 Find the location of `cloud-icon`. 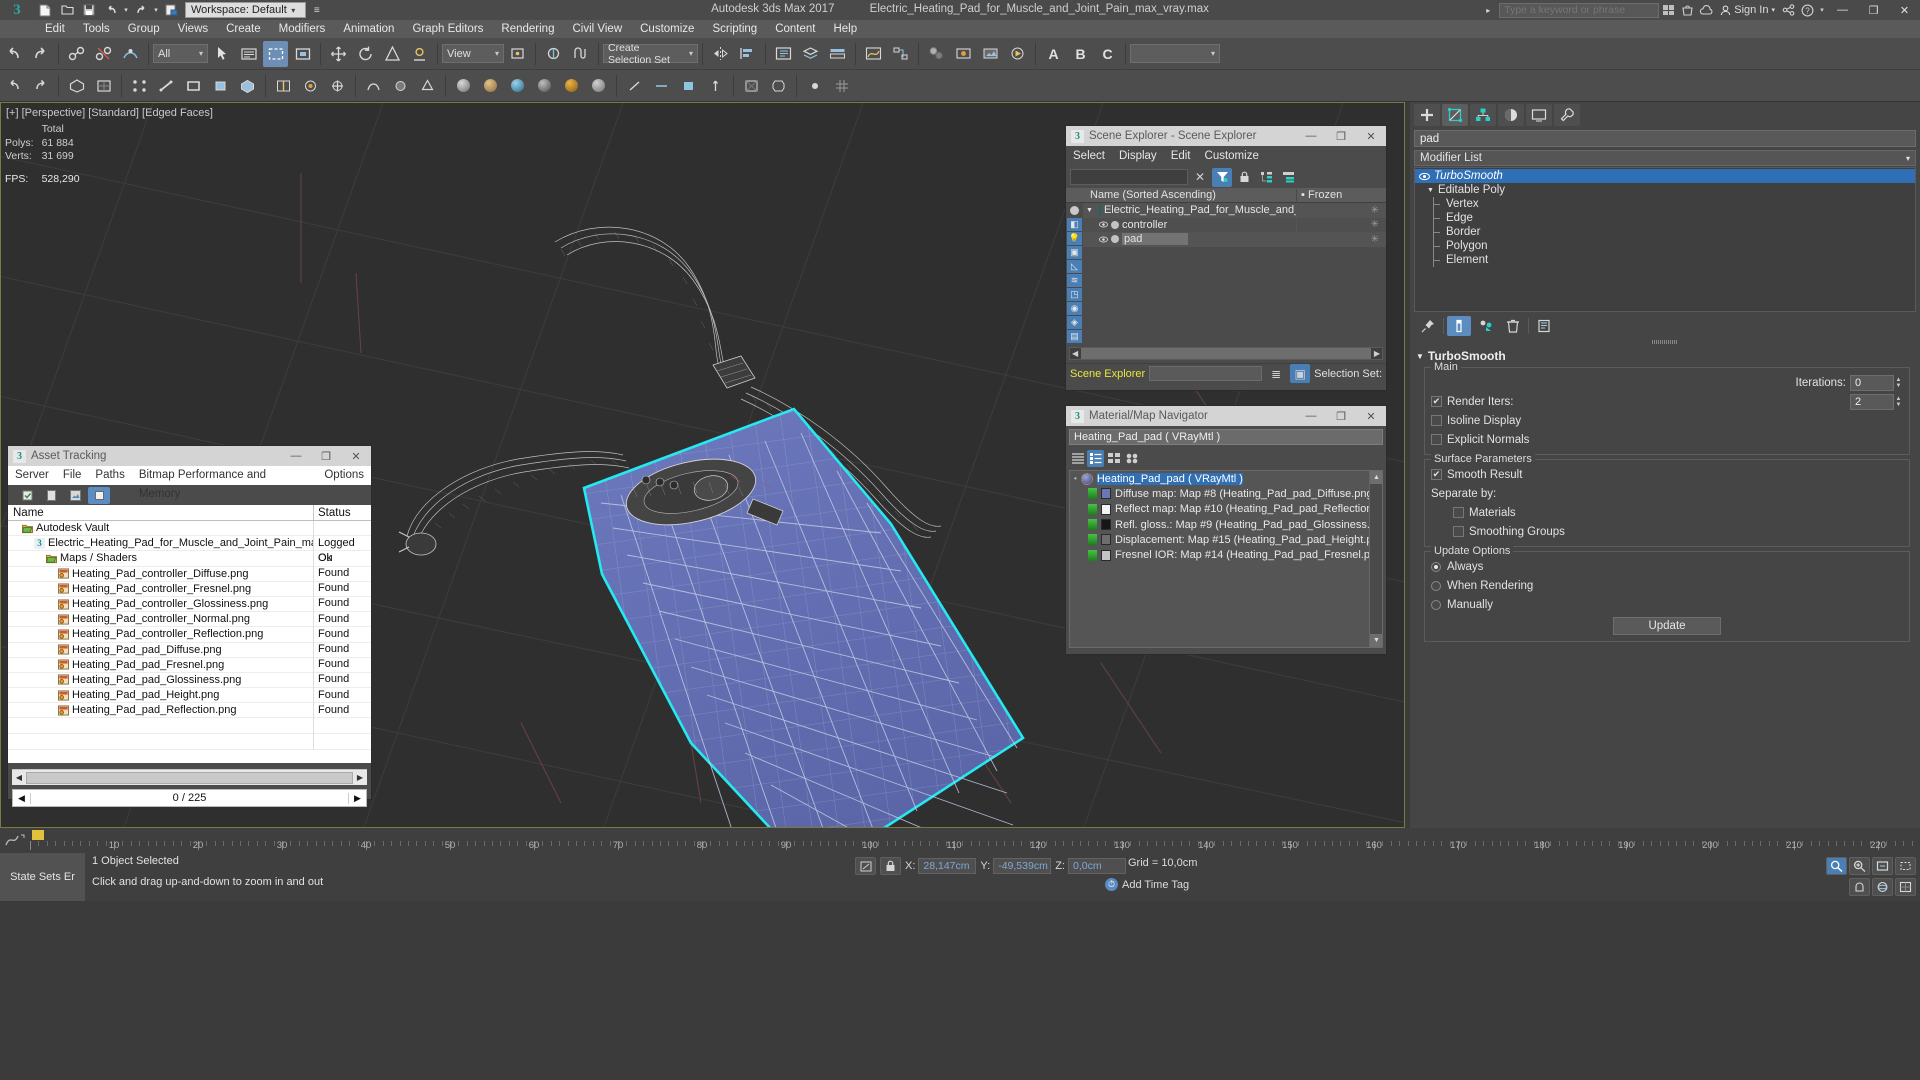

cloud-icon is located at coordinates (1706, 10).